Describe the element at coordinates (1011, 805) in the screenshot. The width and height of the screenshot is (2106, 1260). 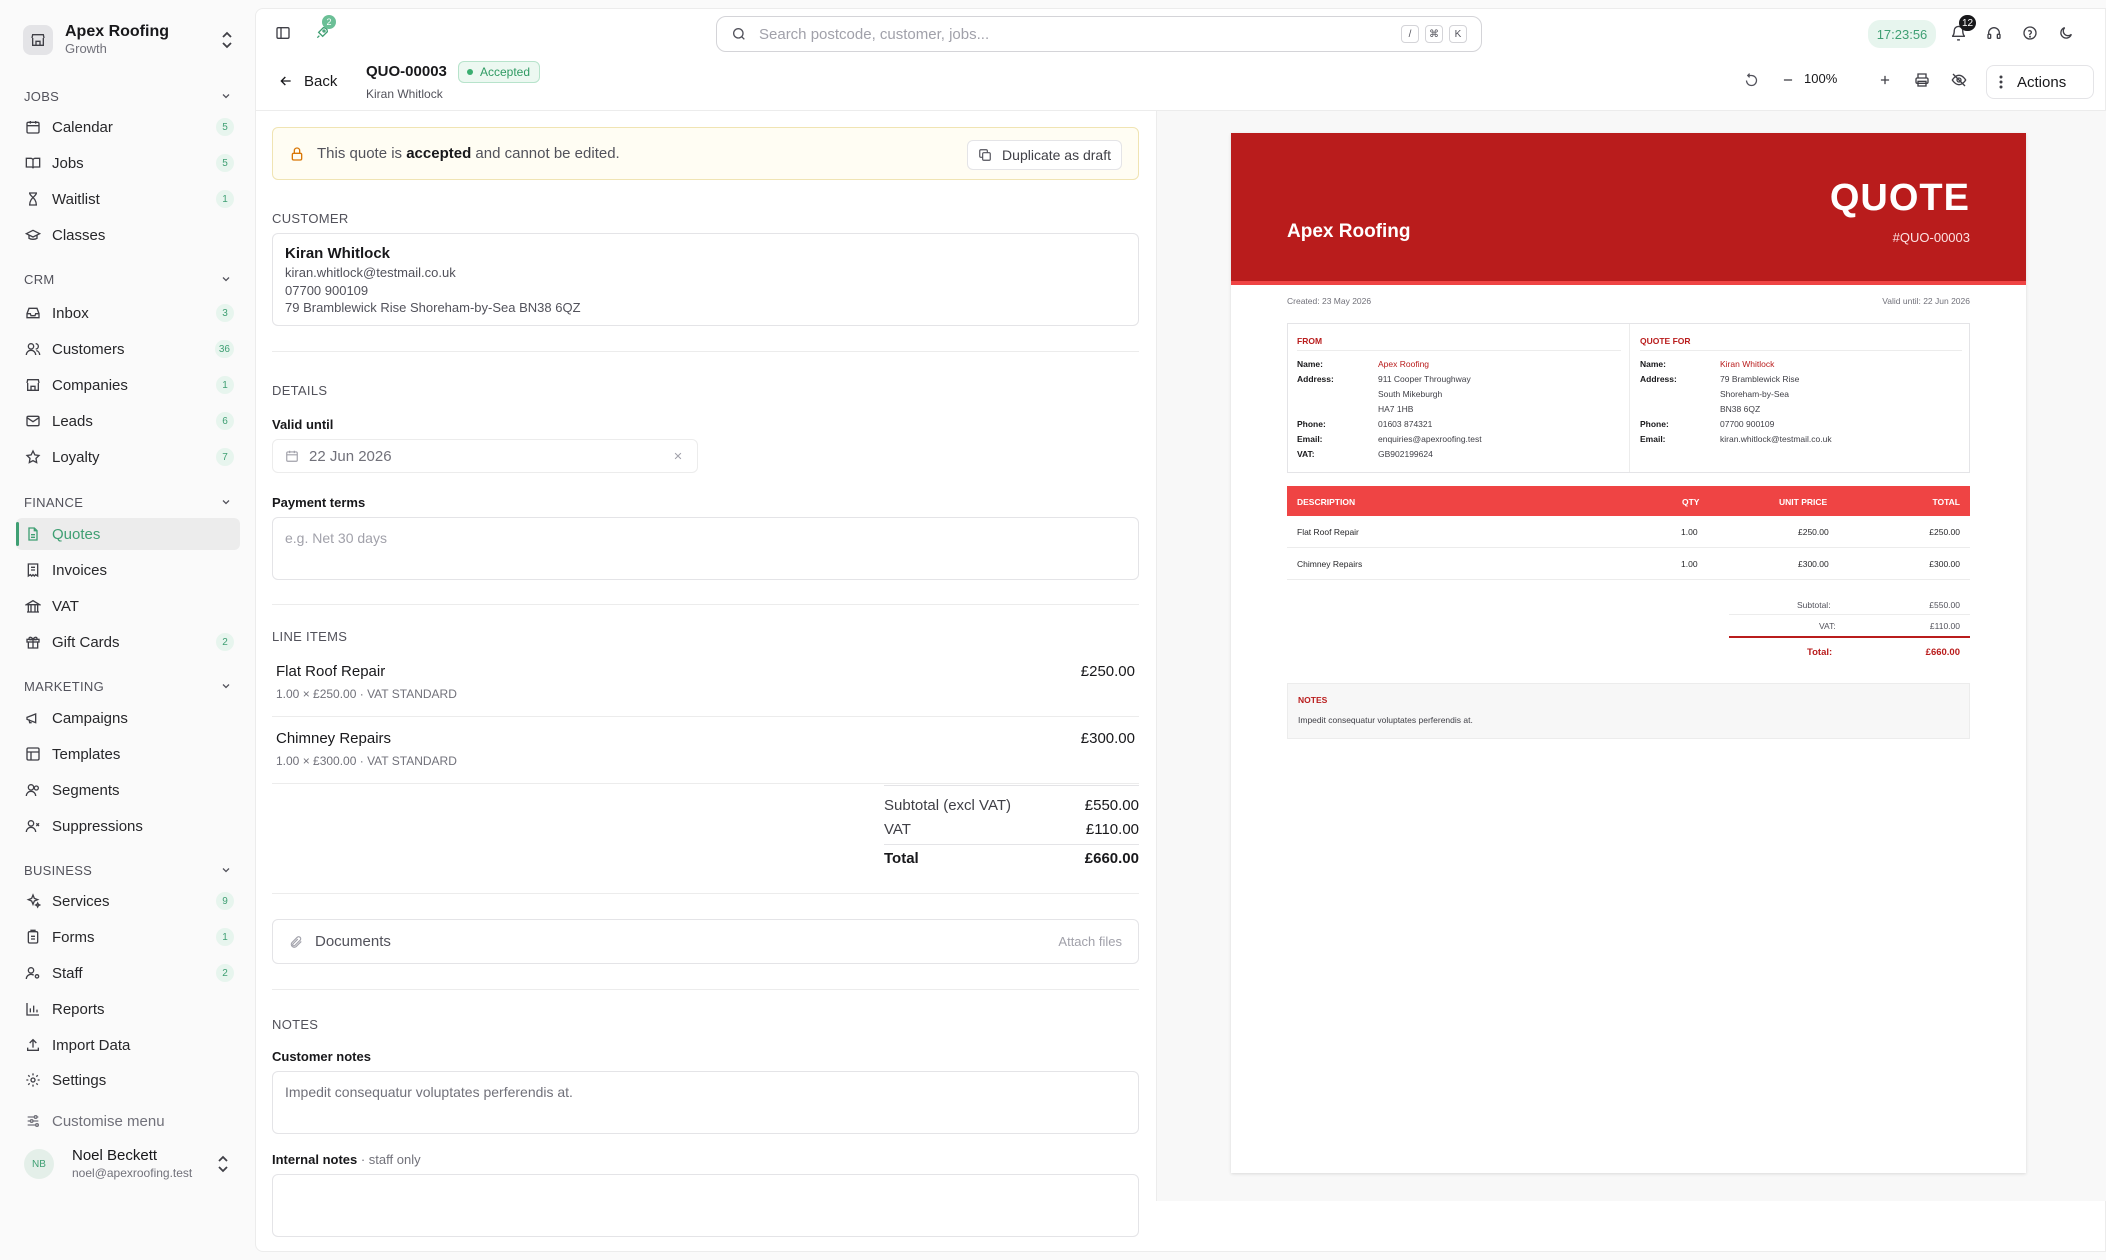
I see `subtotal-row: Subtotal (excl VAT) £550.00` at that location.